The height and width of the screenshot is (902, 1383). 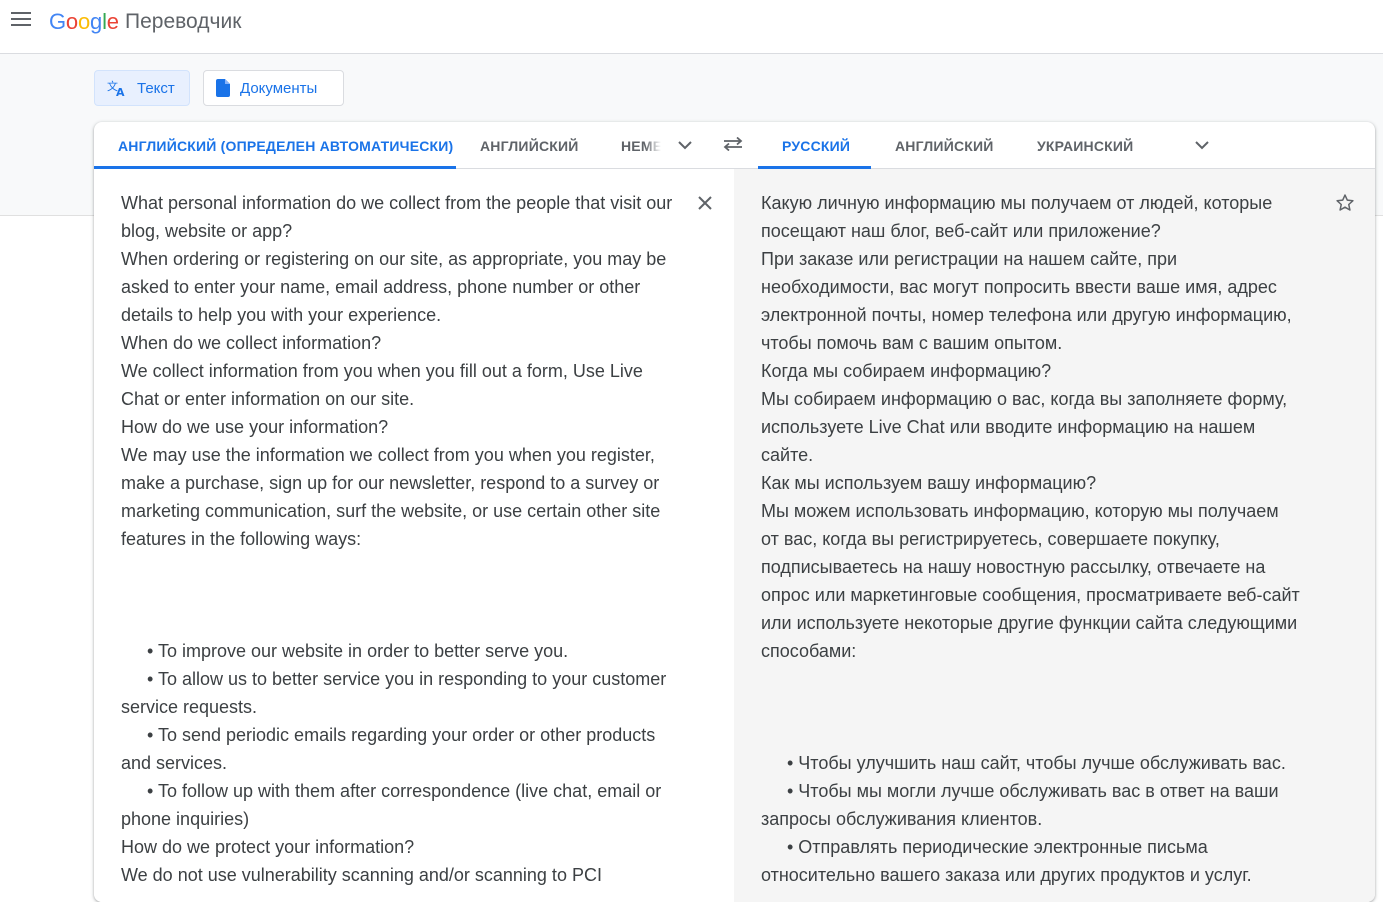 I want to click on target-lang-tab-english: АНГЛИЙСКИЙ, so click(x=950, y=145).